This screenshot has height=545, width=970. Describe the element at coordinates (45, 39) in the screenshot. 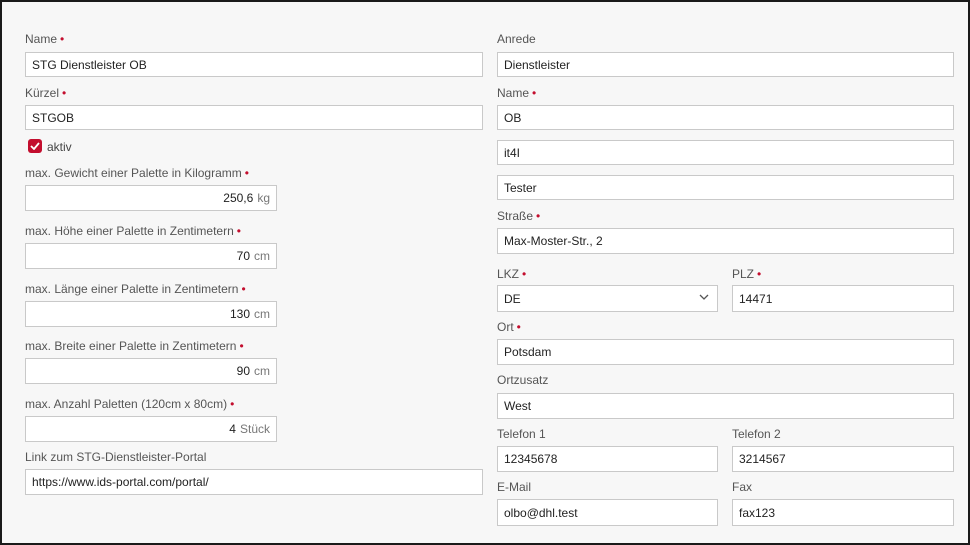

I see `name-label: Name •` at that location.